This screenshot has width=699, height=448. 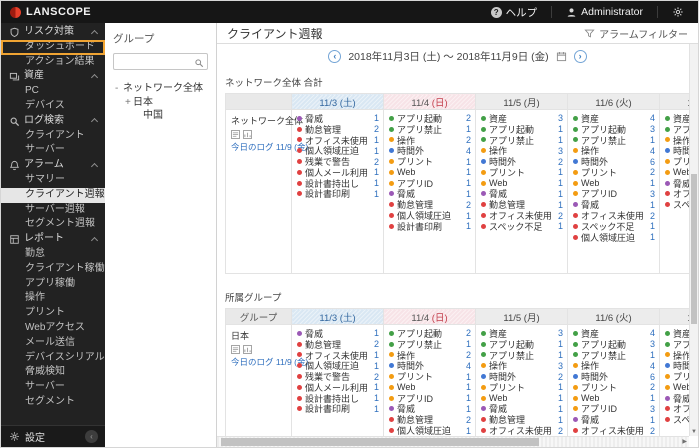 What do you see at coordinates (53, 328) in the screenshot?
I see `sidebar-item: Webアクセス` at bounding box center [53, 328].